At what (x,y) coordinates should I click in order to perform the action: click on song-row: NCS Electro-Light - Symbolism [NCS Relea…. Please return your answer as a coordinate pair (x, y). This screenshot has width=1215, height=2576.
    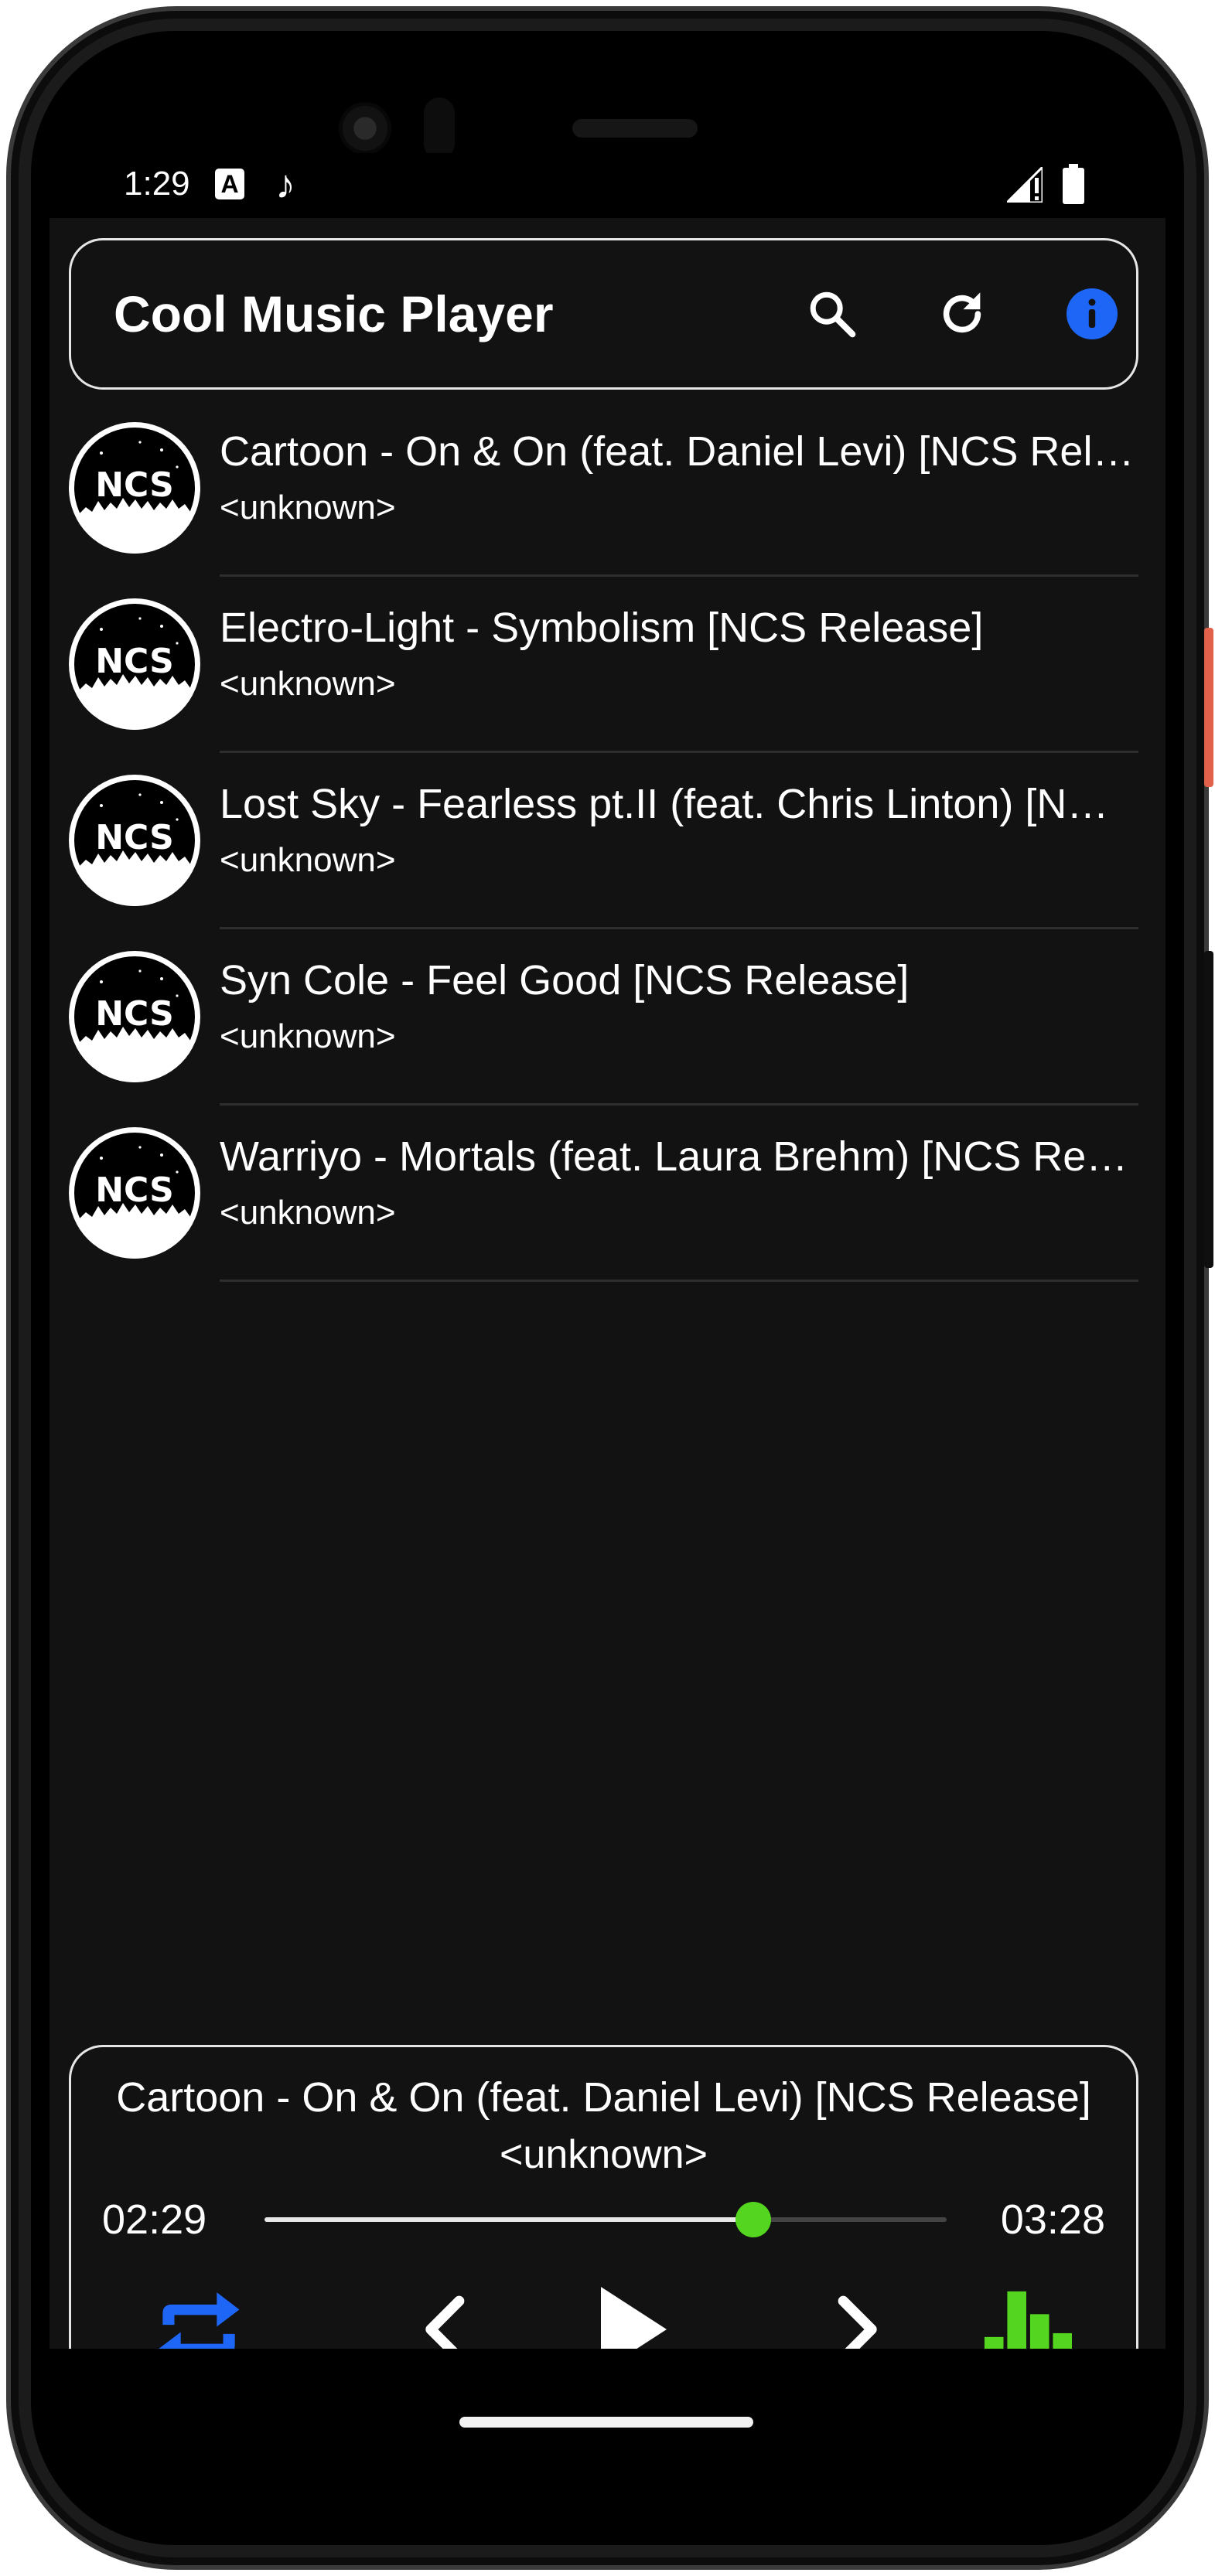
    Looking at the image, I should click on (607, 665).